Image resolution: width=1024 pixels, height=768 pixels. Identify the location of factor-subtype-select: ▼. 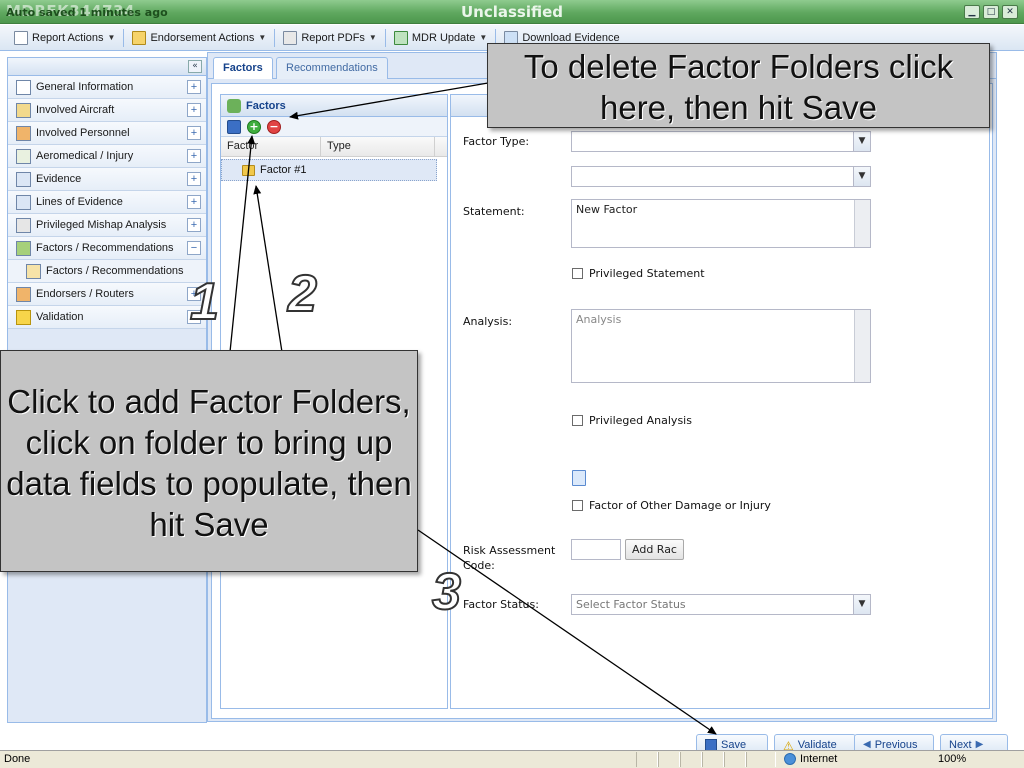
(721, 176).